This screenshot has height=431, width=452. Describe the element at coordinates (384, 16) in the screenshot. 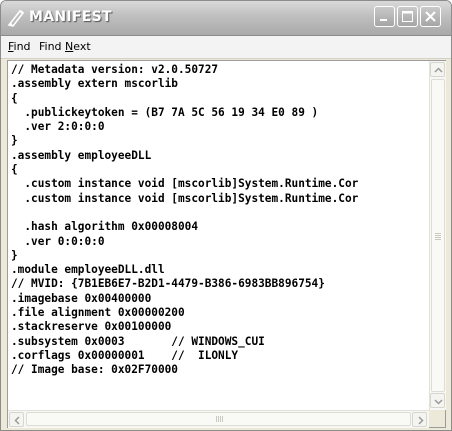

I see `minimize-button` at that location.